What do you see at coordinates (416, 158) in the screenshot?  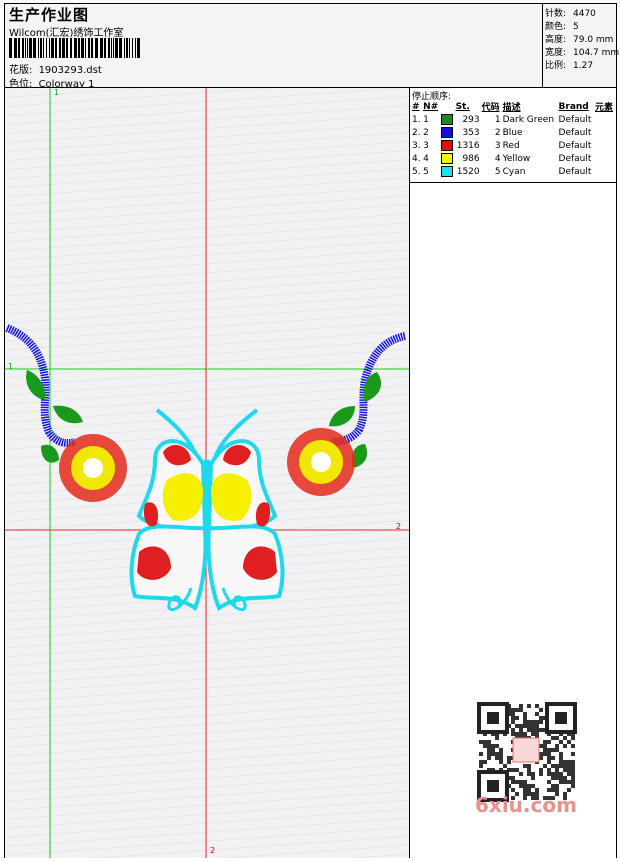 I see `row-index: 4.` at bounding box center [416, 158].